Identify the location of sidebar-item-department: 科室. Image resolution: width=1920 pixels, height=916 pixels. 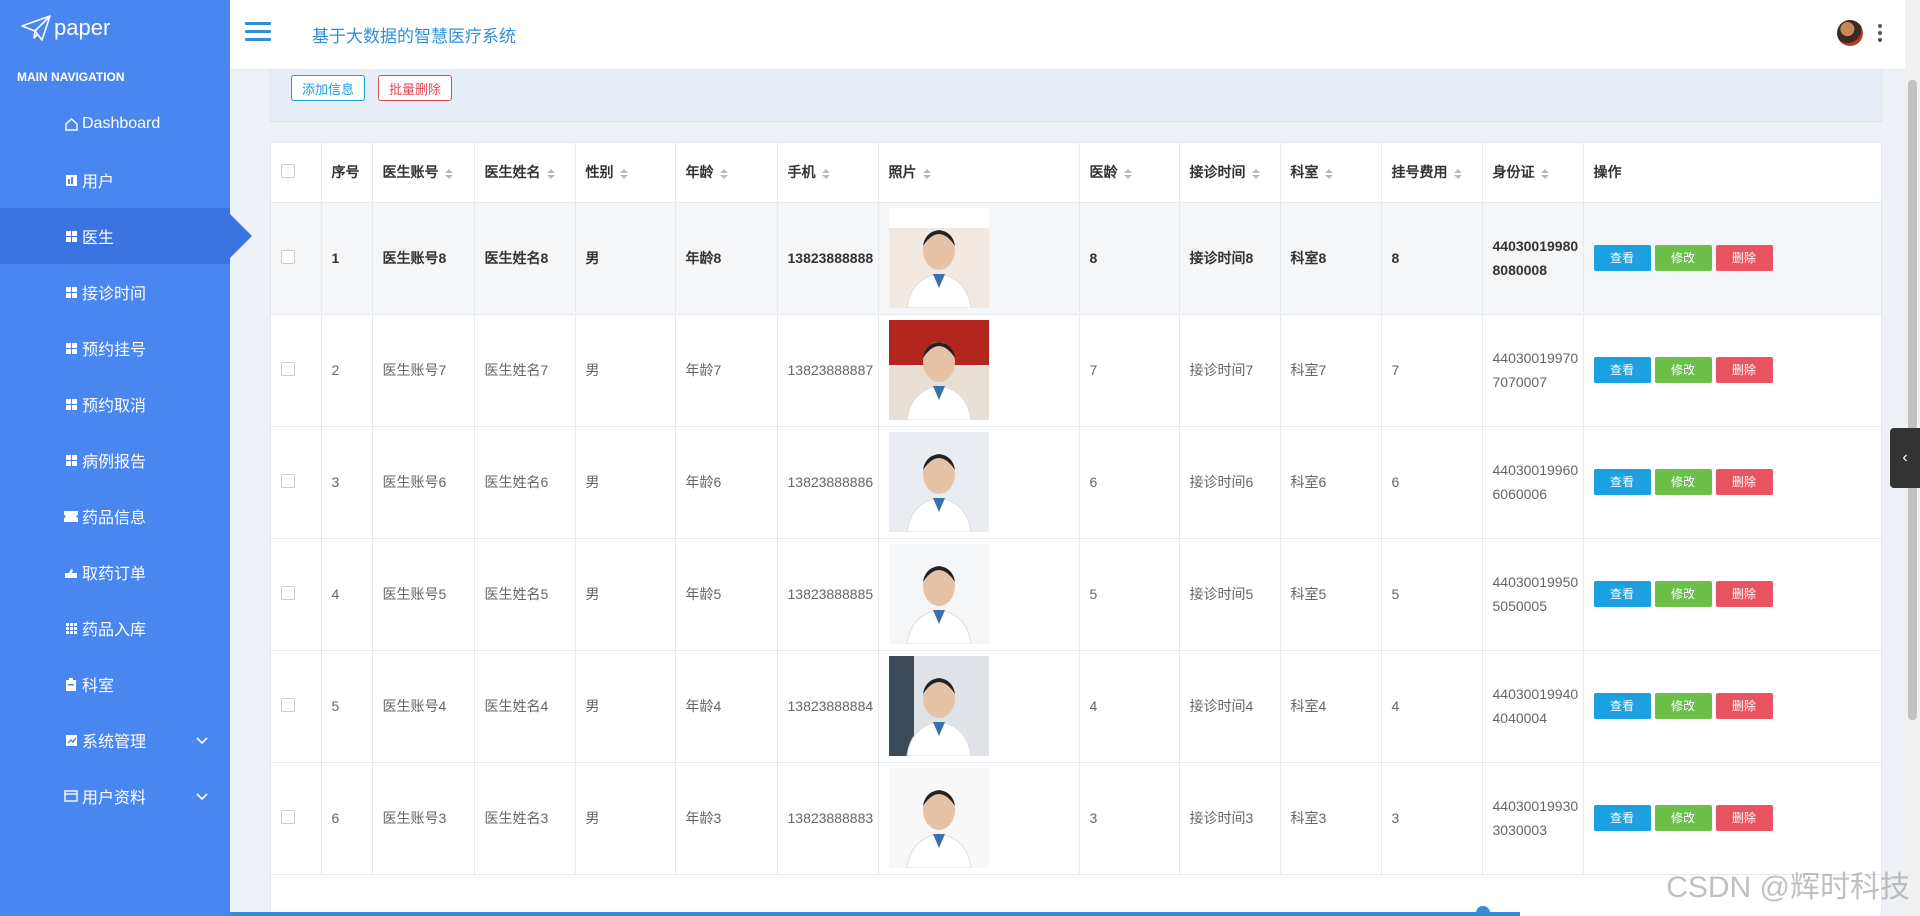
(115, 684).